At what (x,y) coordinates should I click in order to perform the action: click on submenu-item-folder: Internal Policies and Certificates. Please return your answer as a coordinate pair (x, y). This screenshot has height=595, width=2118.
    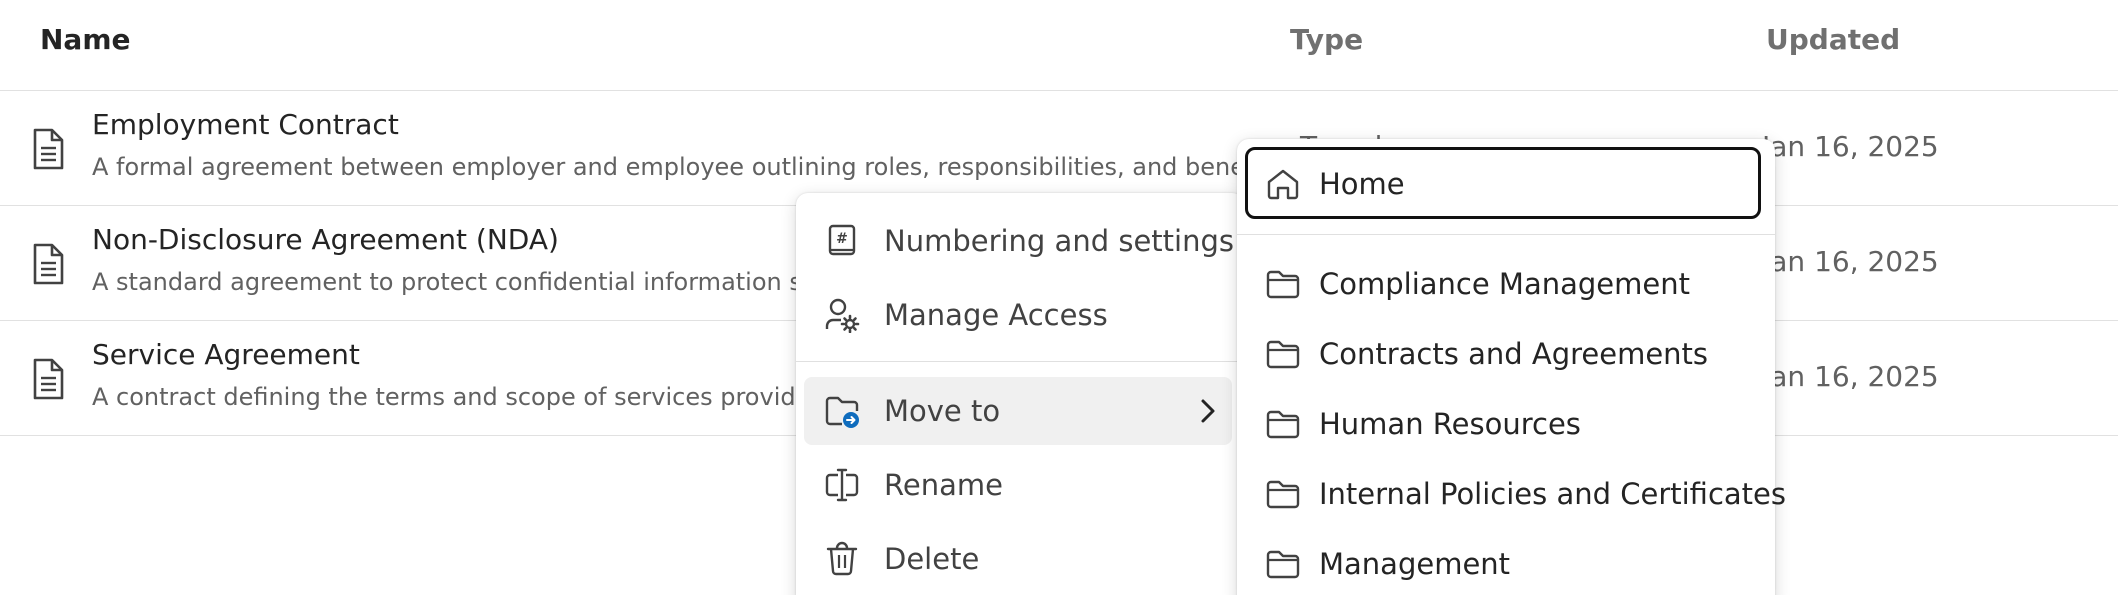
    Looking at the image, I should click on (1515, 494).